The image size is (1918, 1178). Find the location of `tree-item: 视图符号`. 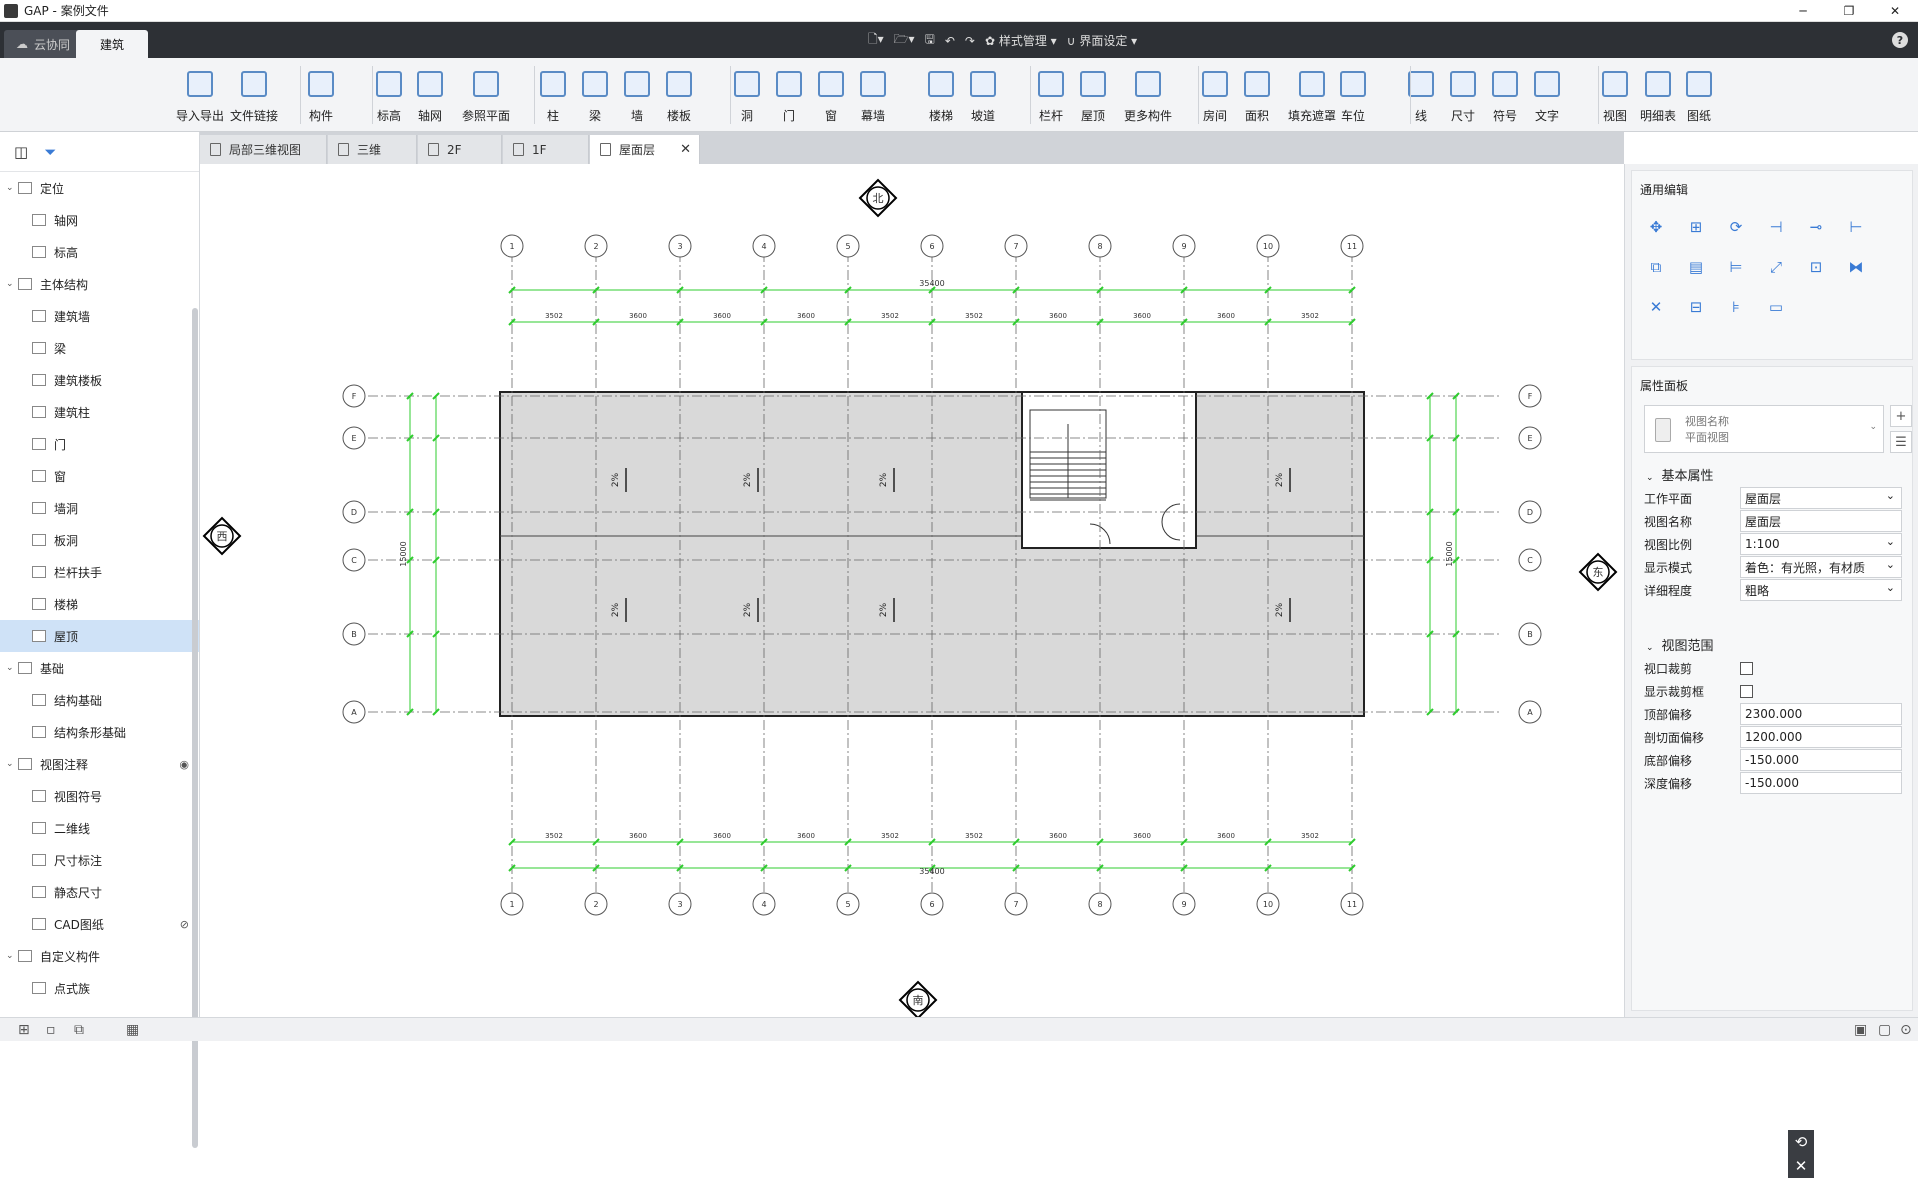

tree-item: 视图符号 is located at coordinates (99, 796).